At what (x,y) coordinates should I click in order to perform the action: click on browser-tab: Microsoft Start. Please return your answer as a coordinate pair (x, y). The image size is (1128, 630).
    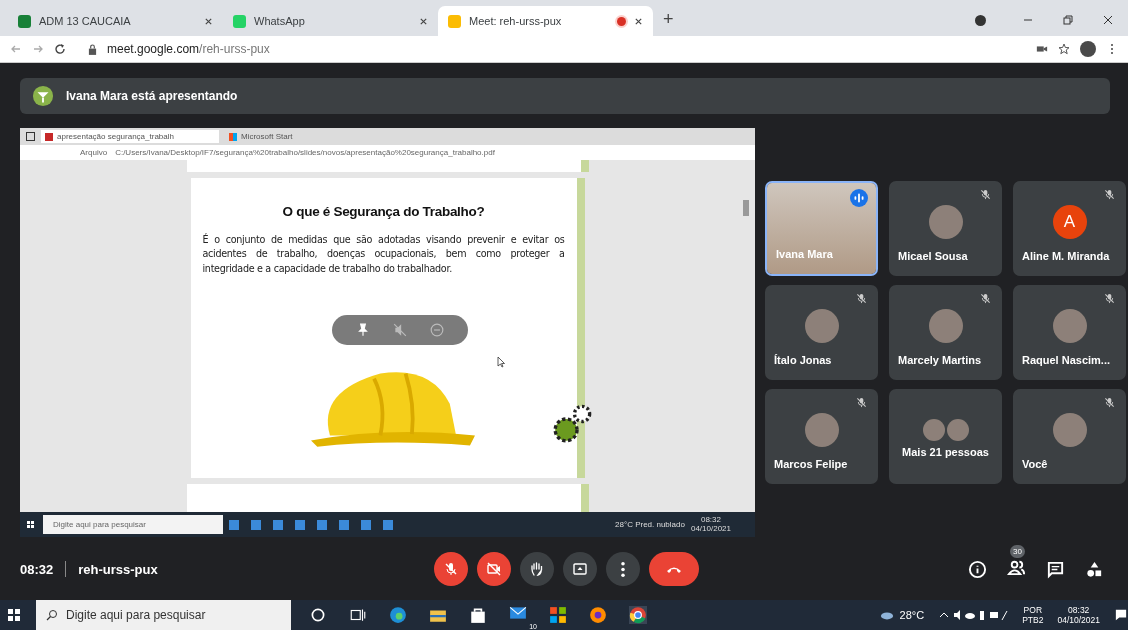
    Looking at the image, I should click on (314, 136).